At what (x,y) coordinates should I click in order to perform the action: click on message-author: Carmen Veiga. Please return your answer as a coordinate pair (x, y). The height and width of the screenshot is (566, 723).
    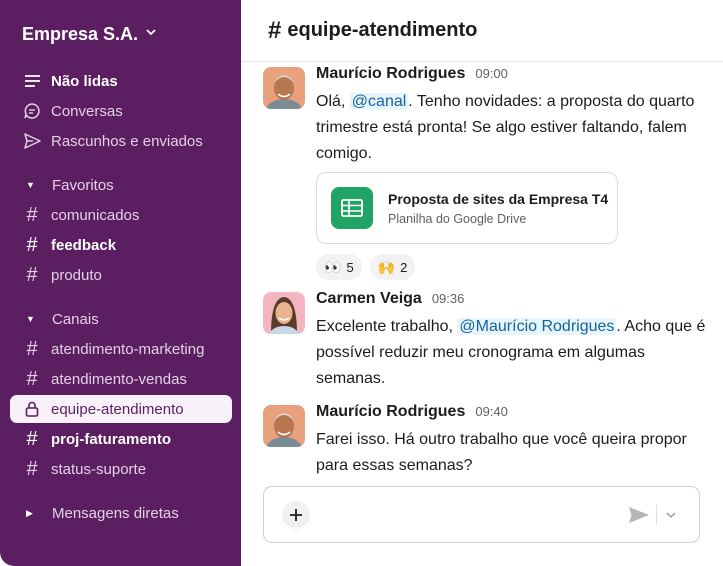
    Looking at the image, I should click on (369, 299).